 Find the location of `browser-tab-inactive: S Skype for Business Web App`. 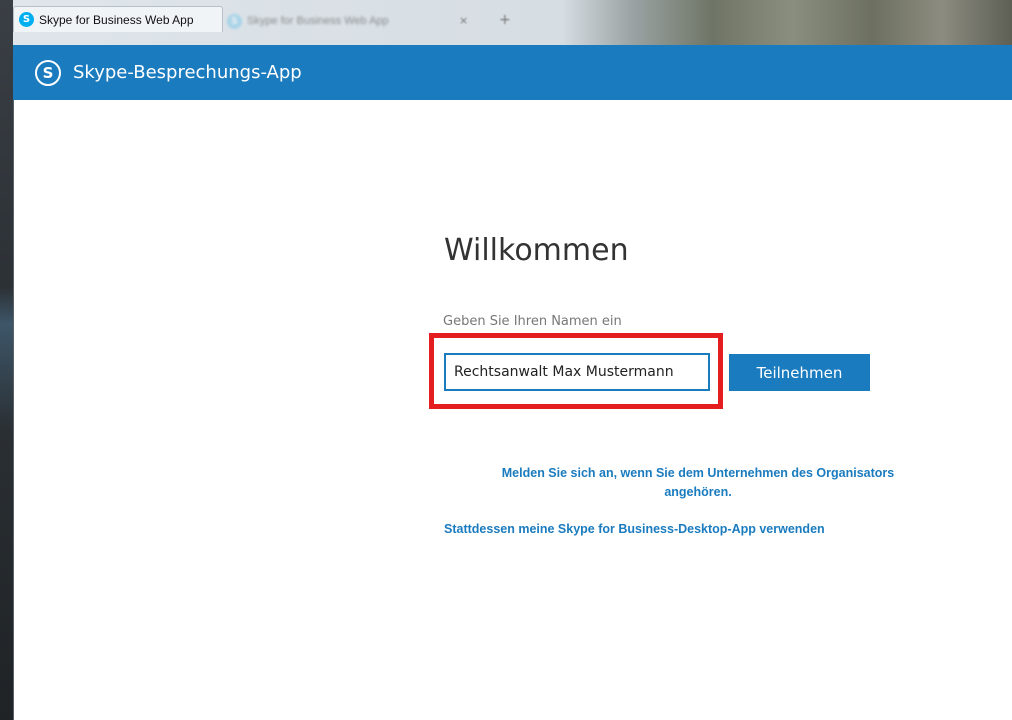

browser-tab-inactive: S Skype for Business Web App is located at coordinates (352, 21).